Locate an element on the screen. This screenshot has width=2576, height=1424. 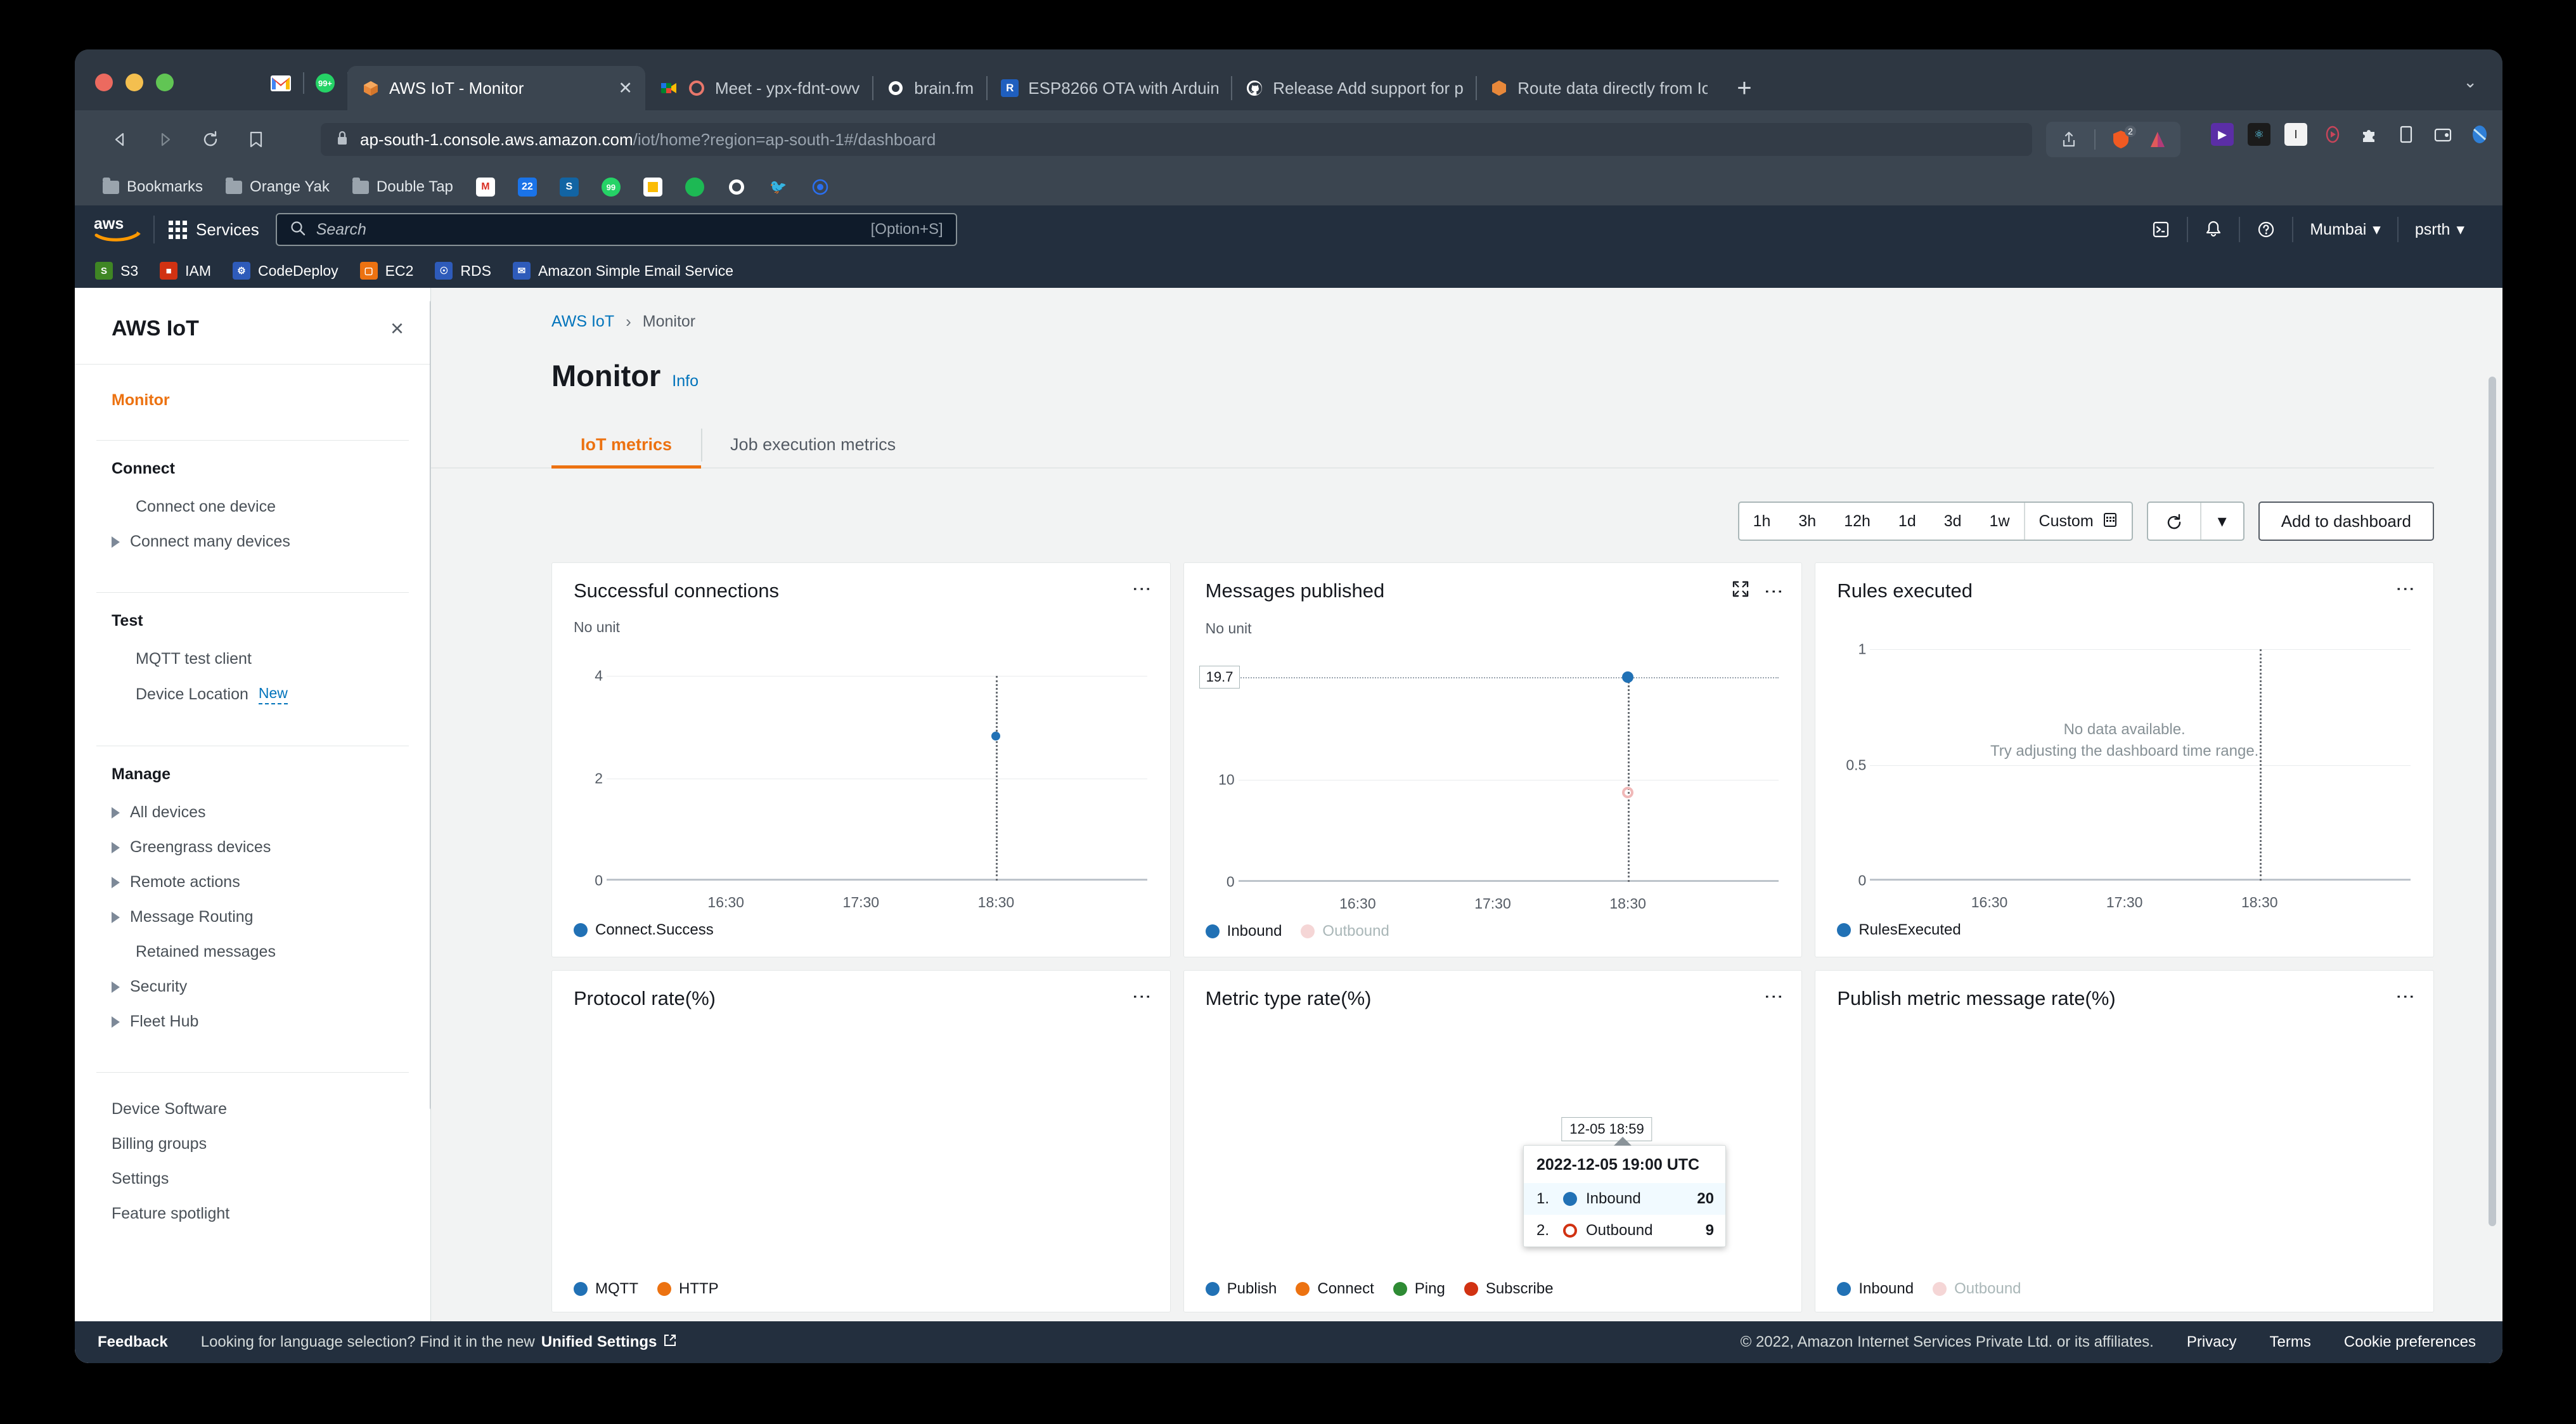
time-range-12h: 12h is located at coordinates (1857, 521).